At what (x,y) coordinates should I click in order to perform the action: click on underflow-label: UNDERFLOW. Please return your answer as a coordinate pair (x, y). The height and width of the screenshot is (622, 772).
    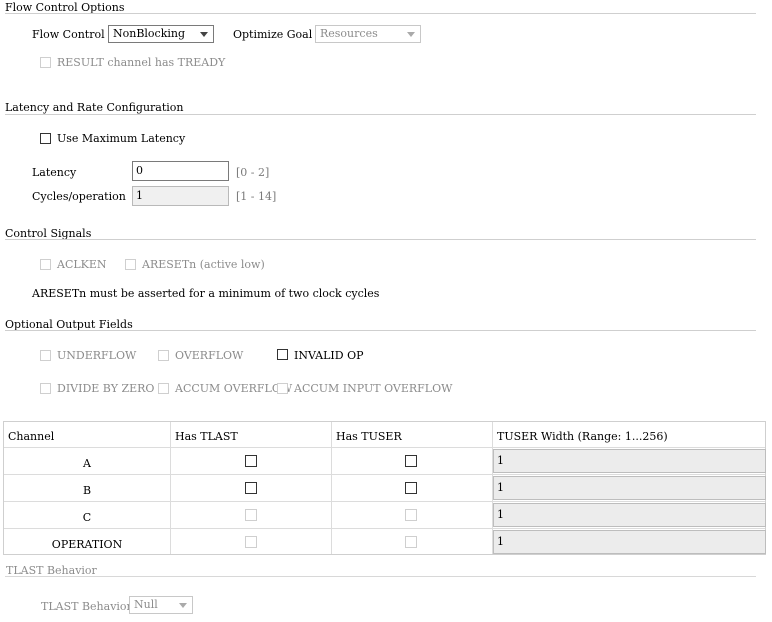
    Looking at the image, I should click on (97, 355).